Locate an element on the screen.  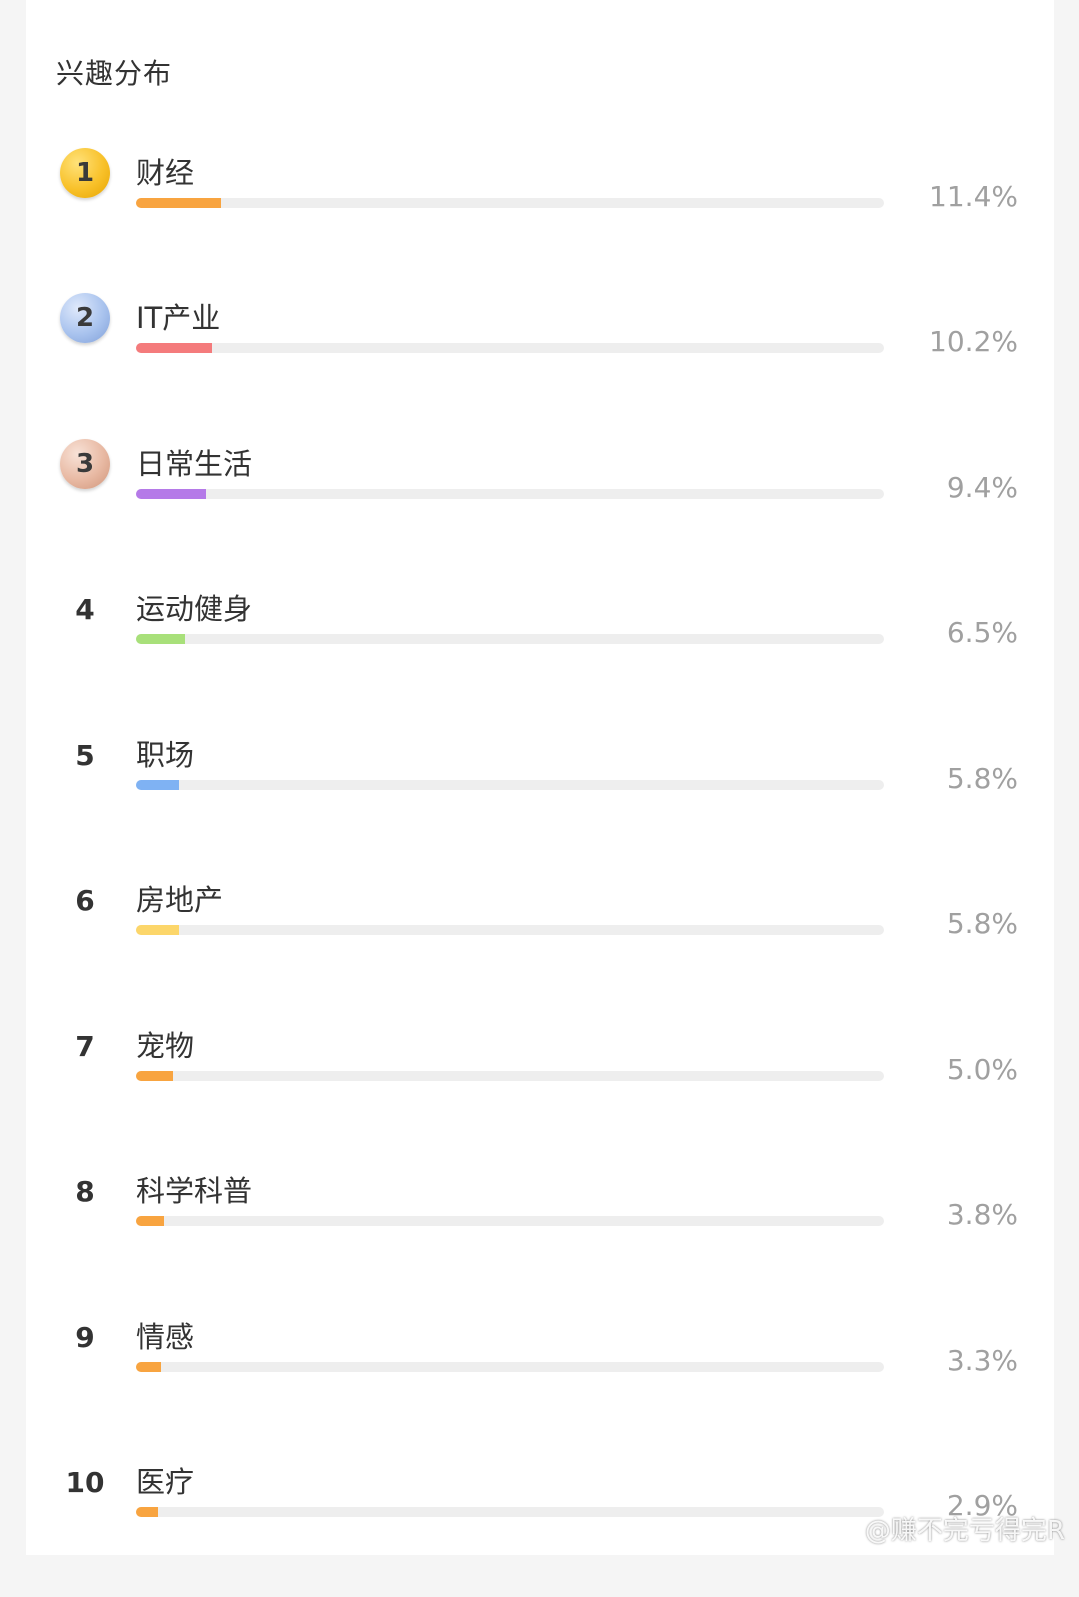
weibo-icon is located at coordinates (840, 1529).